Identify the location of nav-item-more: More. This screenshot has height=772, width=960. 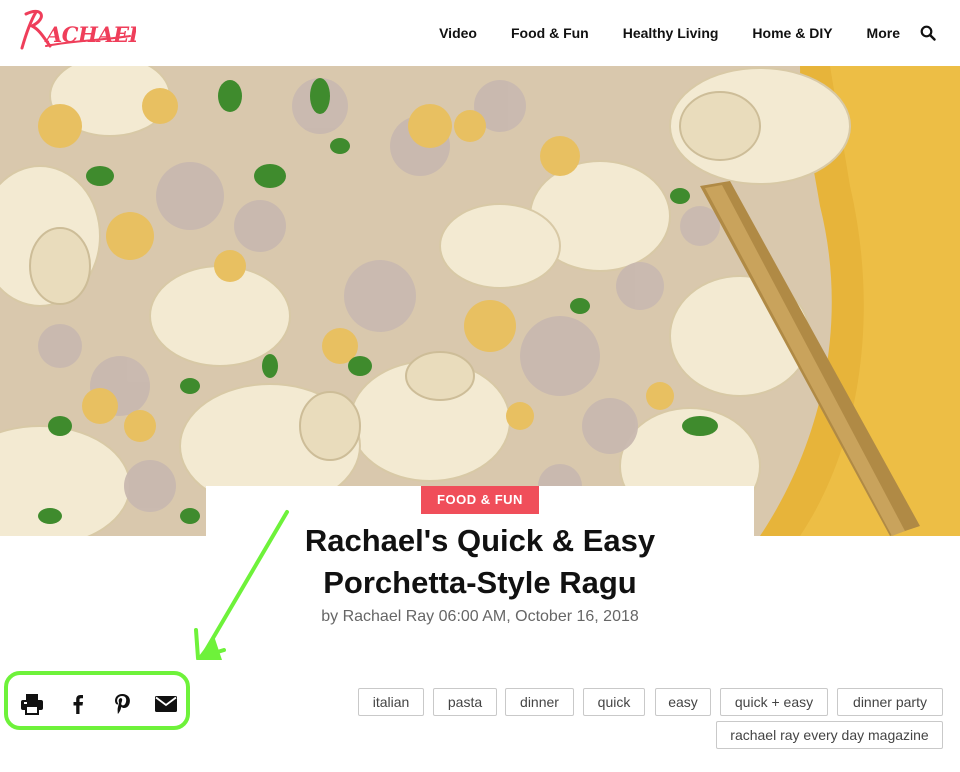
(883, 33).